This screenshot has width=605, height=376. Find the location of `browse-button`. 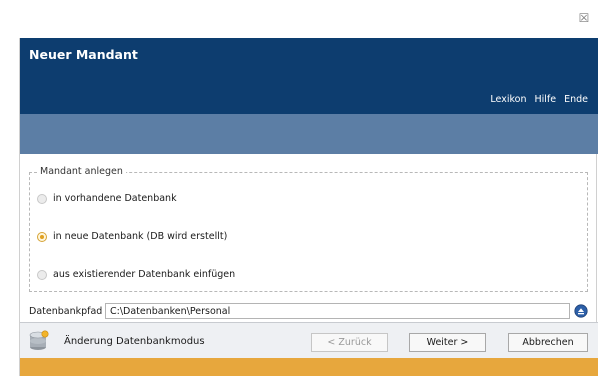

browse-button is located at coordinates (581, 311).